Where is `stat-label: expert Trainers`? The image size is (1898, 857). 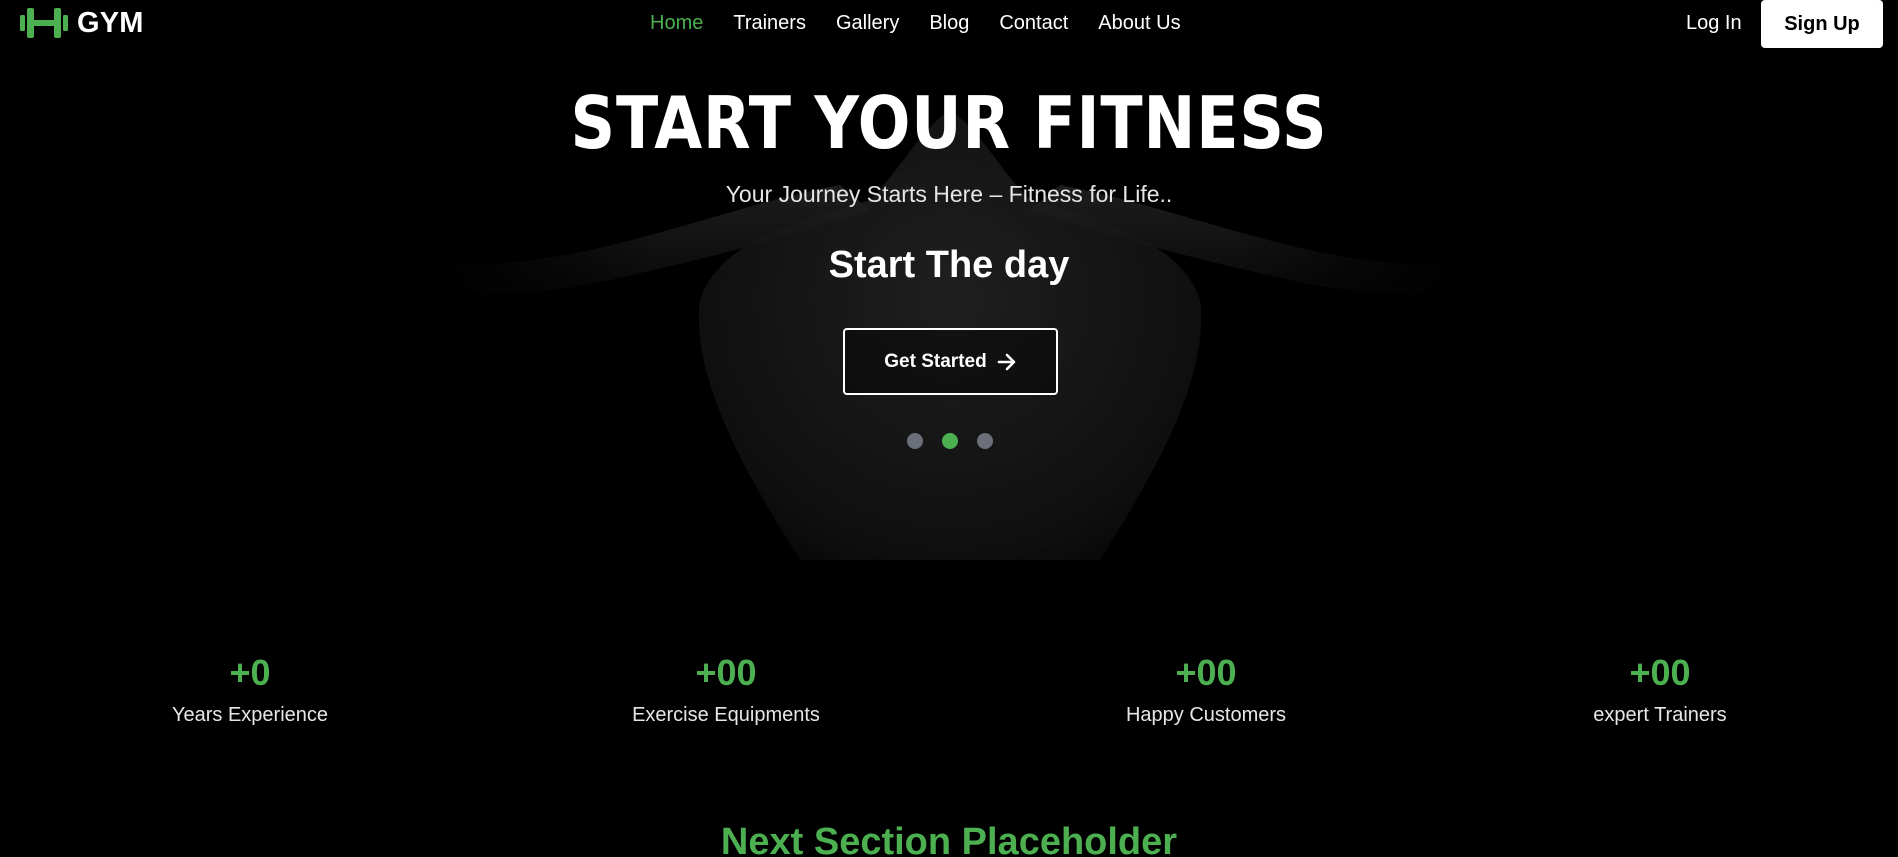
stat-label: expert Trainers is located at coordinates (1660, 715).